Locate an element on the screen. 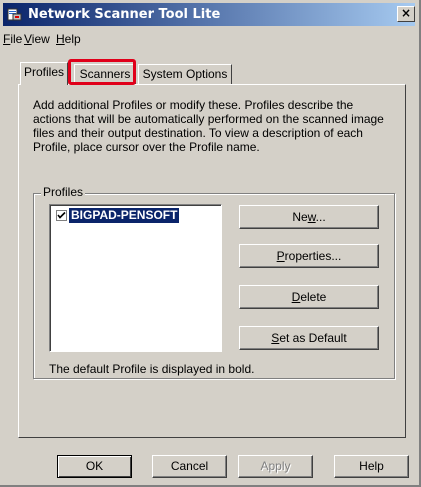 Image resolution: width=421 pixels, height=487 pixels. close-button: × is located at coordinates (406, 14).